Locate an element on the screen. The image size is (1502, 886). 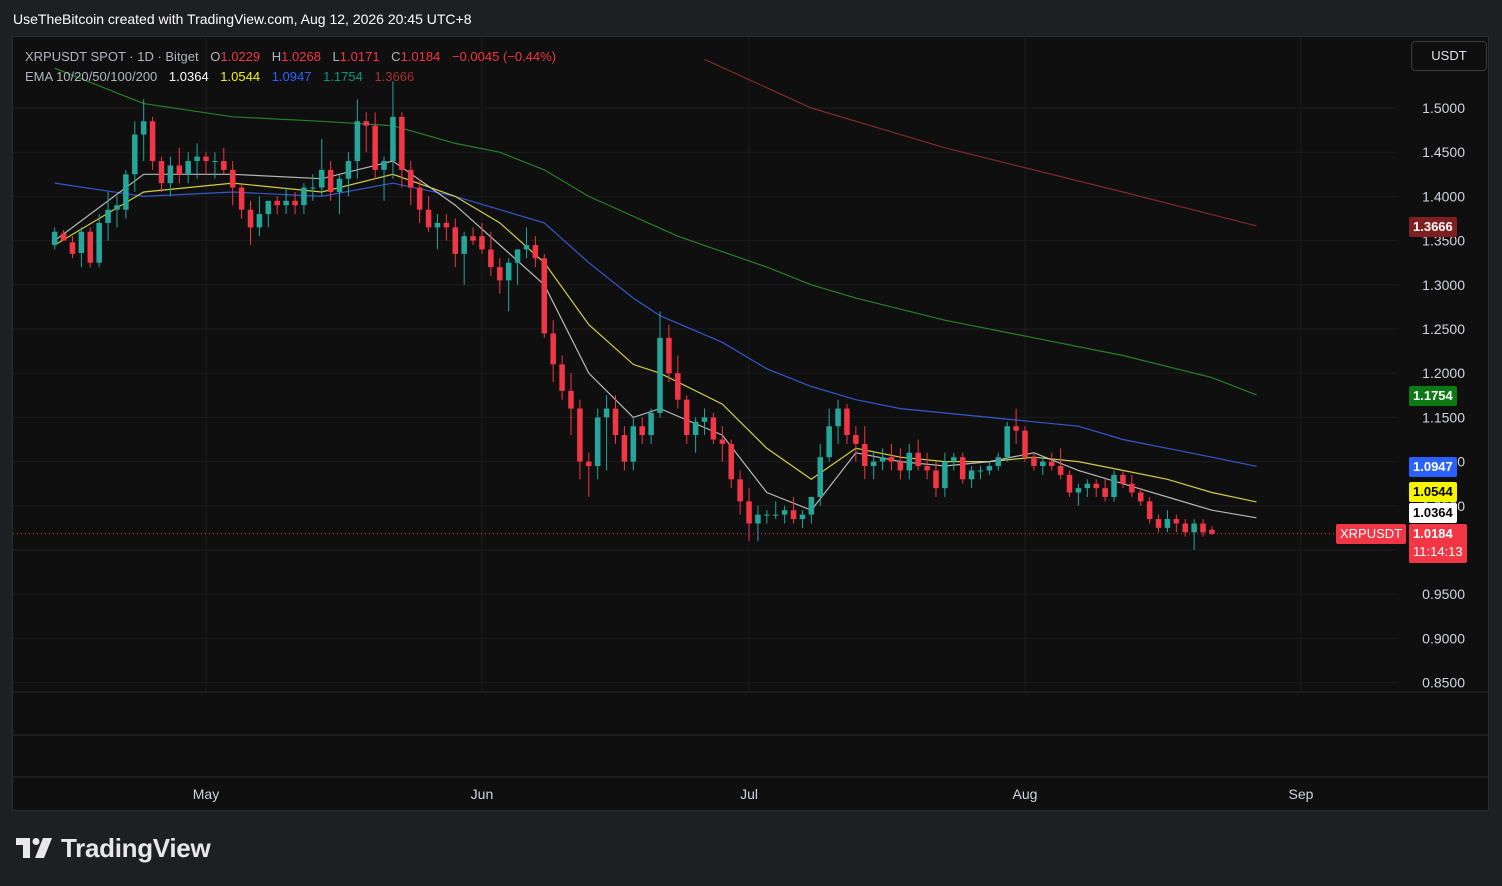
tradingview-logo-icon is located at coordinates (34, 848).